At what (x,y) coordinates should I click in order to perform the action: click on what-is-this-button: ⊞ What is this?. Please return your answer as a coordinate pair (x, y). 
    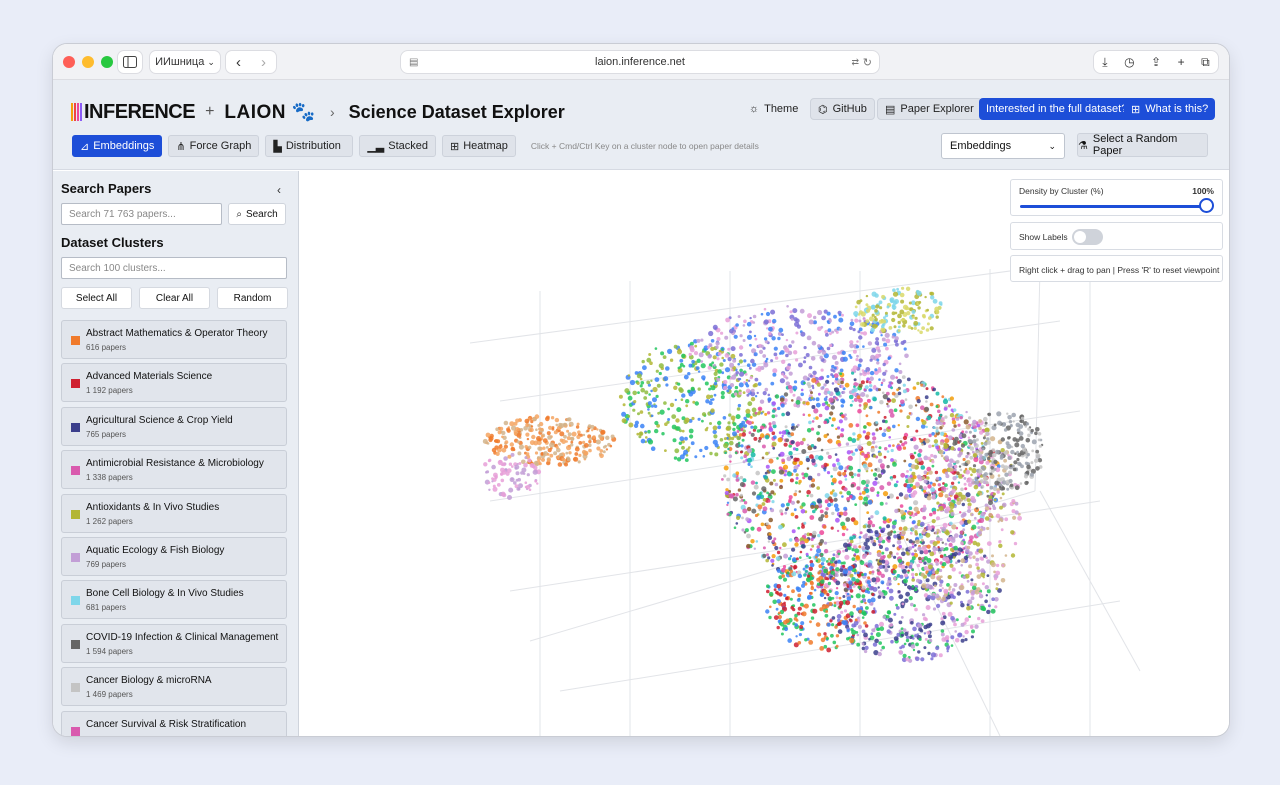
    Looking at the image, I should click on (1170, 109).